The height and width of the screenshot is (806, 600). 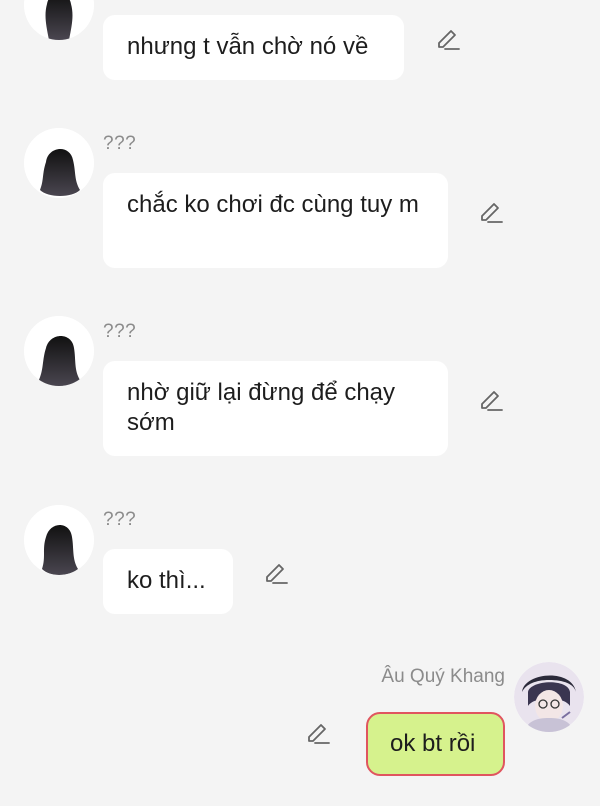 What do you see at coordinates (273, 204) in the screenshot?
I see `message-text: chắc ko chơi đc cùng tuy m` at bounding box center [273, 204].